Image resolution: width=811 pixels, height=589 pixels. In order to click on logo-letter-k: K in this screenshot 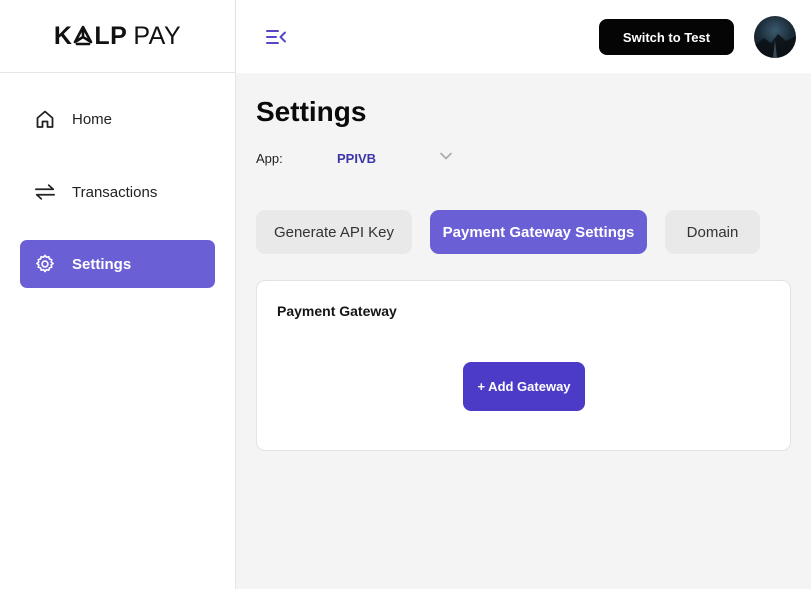, I will do `click(63, 35)`.